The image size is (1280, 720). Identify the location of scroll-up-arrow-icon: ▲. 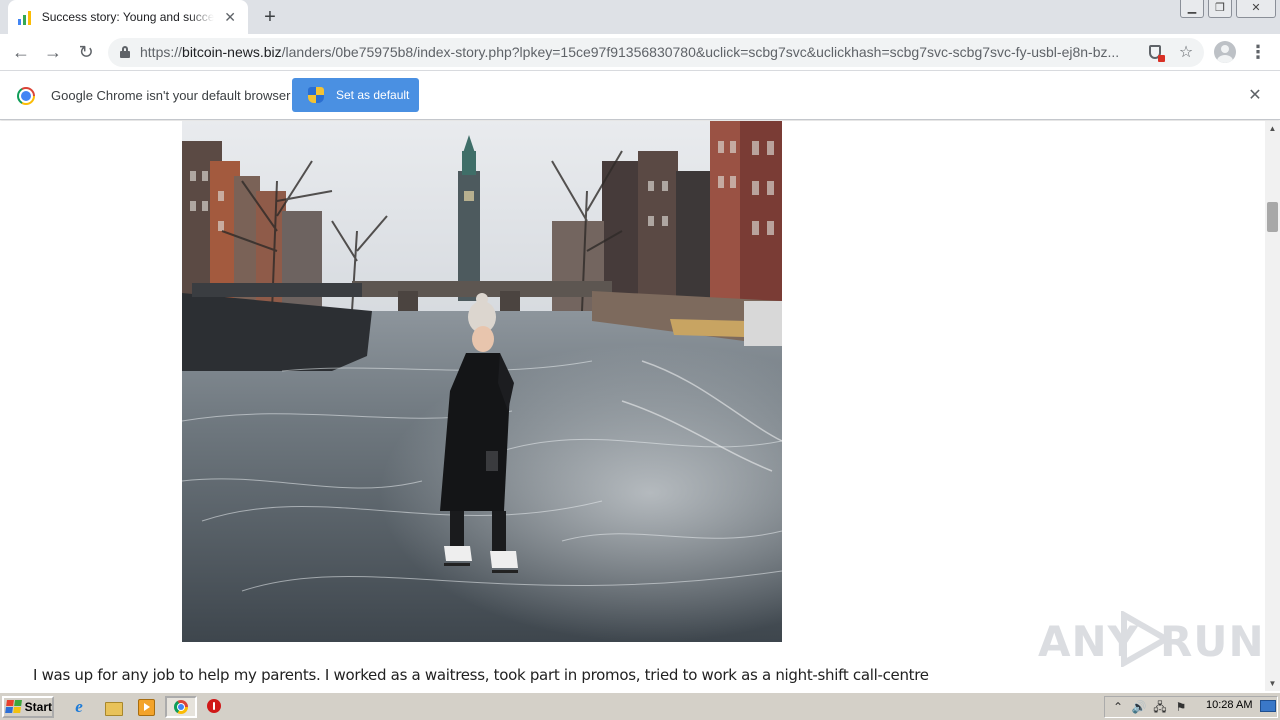
(1272, 128).